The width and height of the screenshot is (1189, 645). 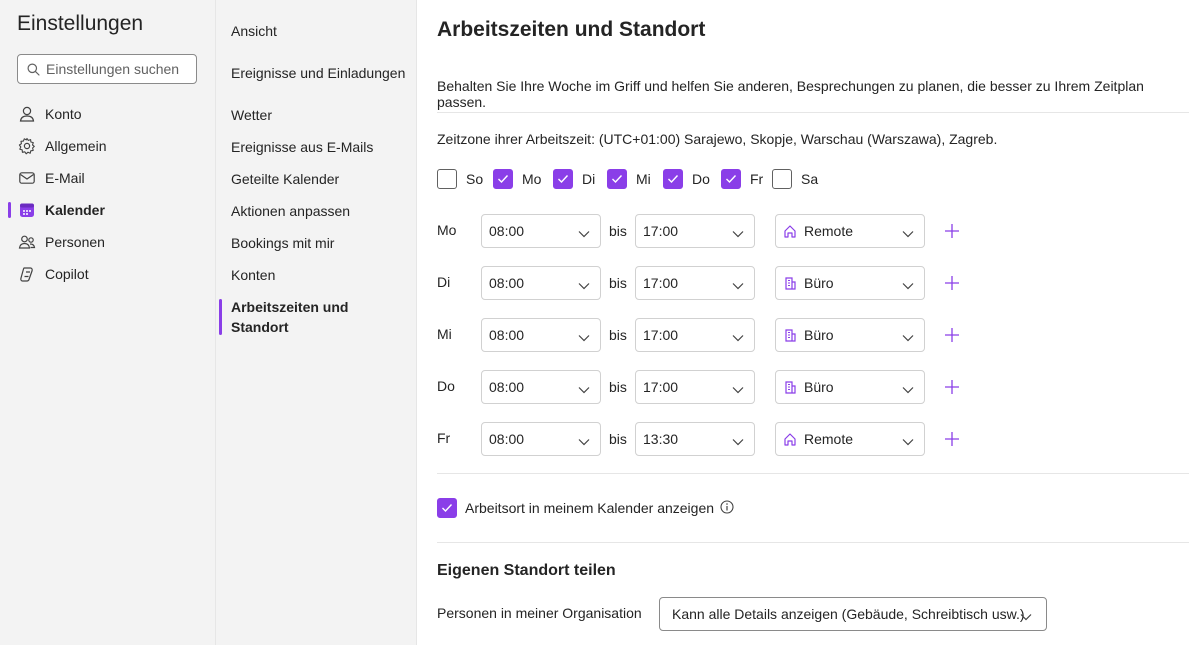 I want to click on day-checkbox-so: So, so click(x=460, y=179).